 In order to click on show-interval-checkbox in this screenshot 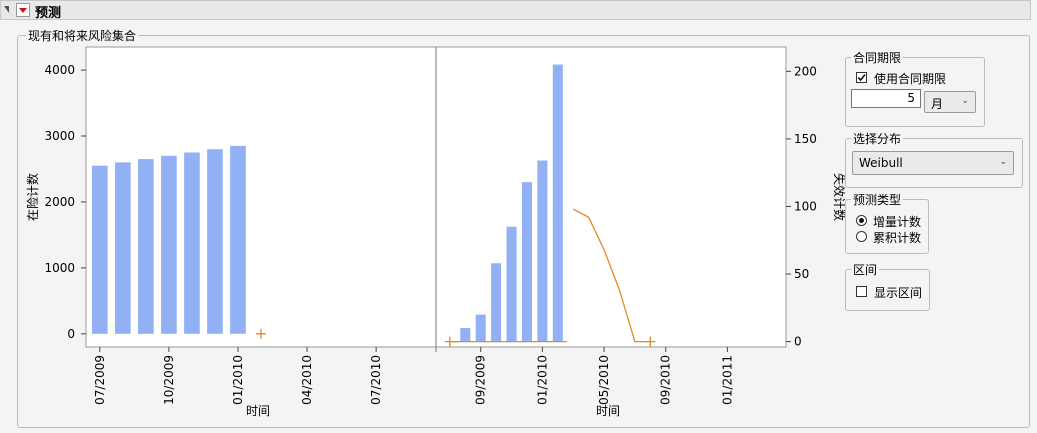, I will do `click(861, 291)`.